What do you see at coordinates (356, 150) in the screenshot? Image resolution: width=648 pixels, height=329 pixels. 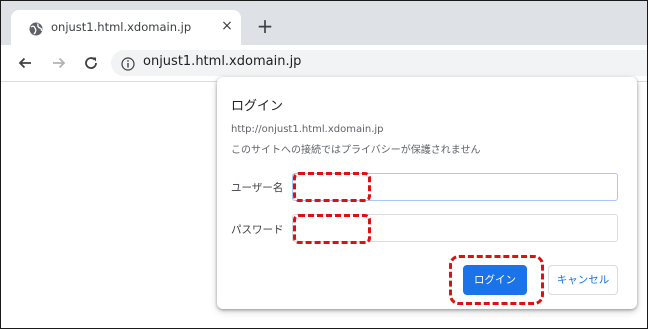 I see `privacy-warning: このサイトへの接続ではプライバシーが保護されません` at bounding box center [356, 150].